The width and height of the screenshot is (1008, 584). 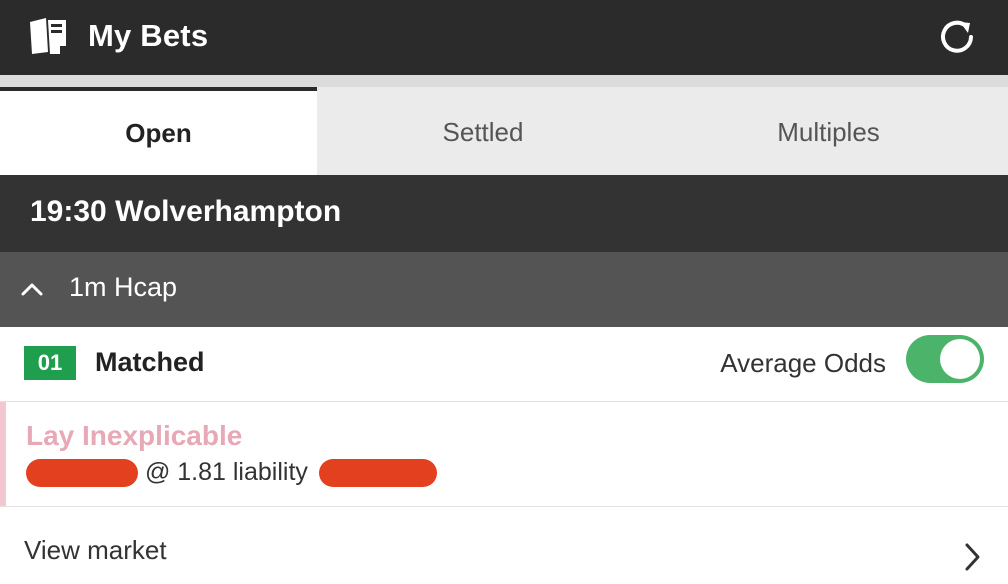 I want to click on toggle-knob, so click(x=960, y=359).